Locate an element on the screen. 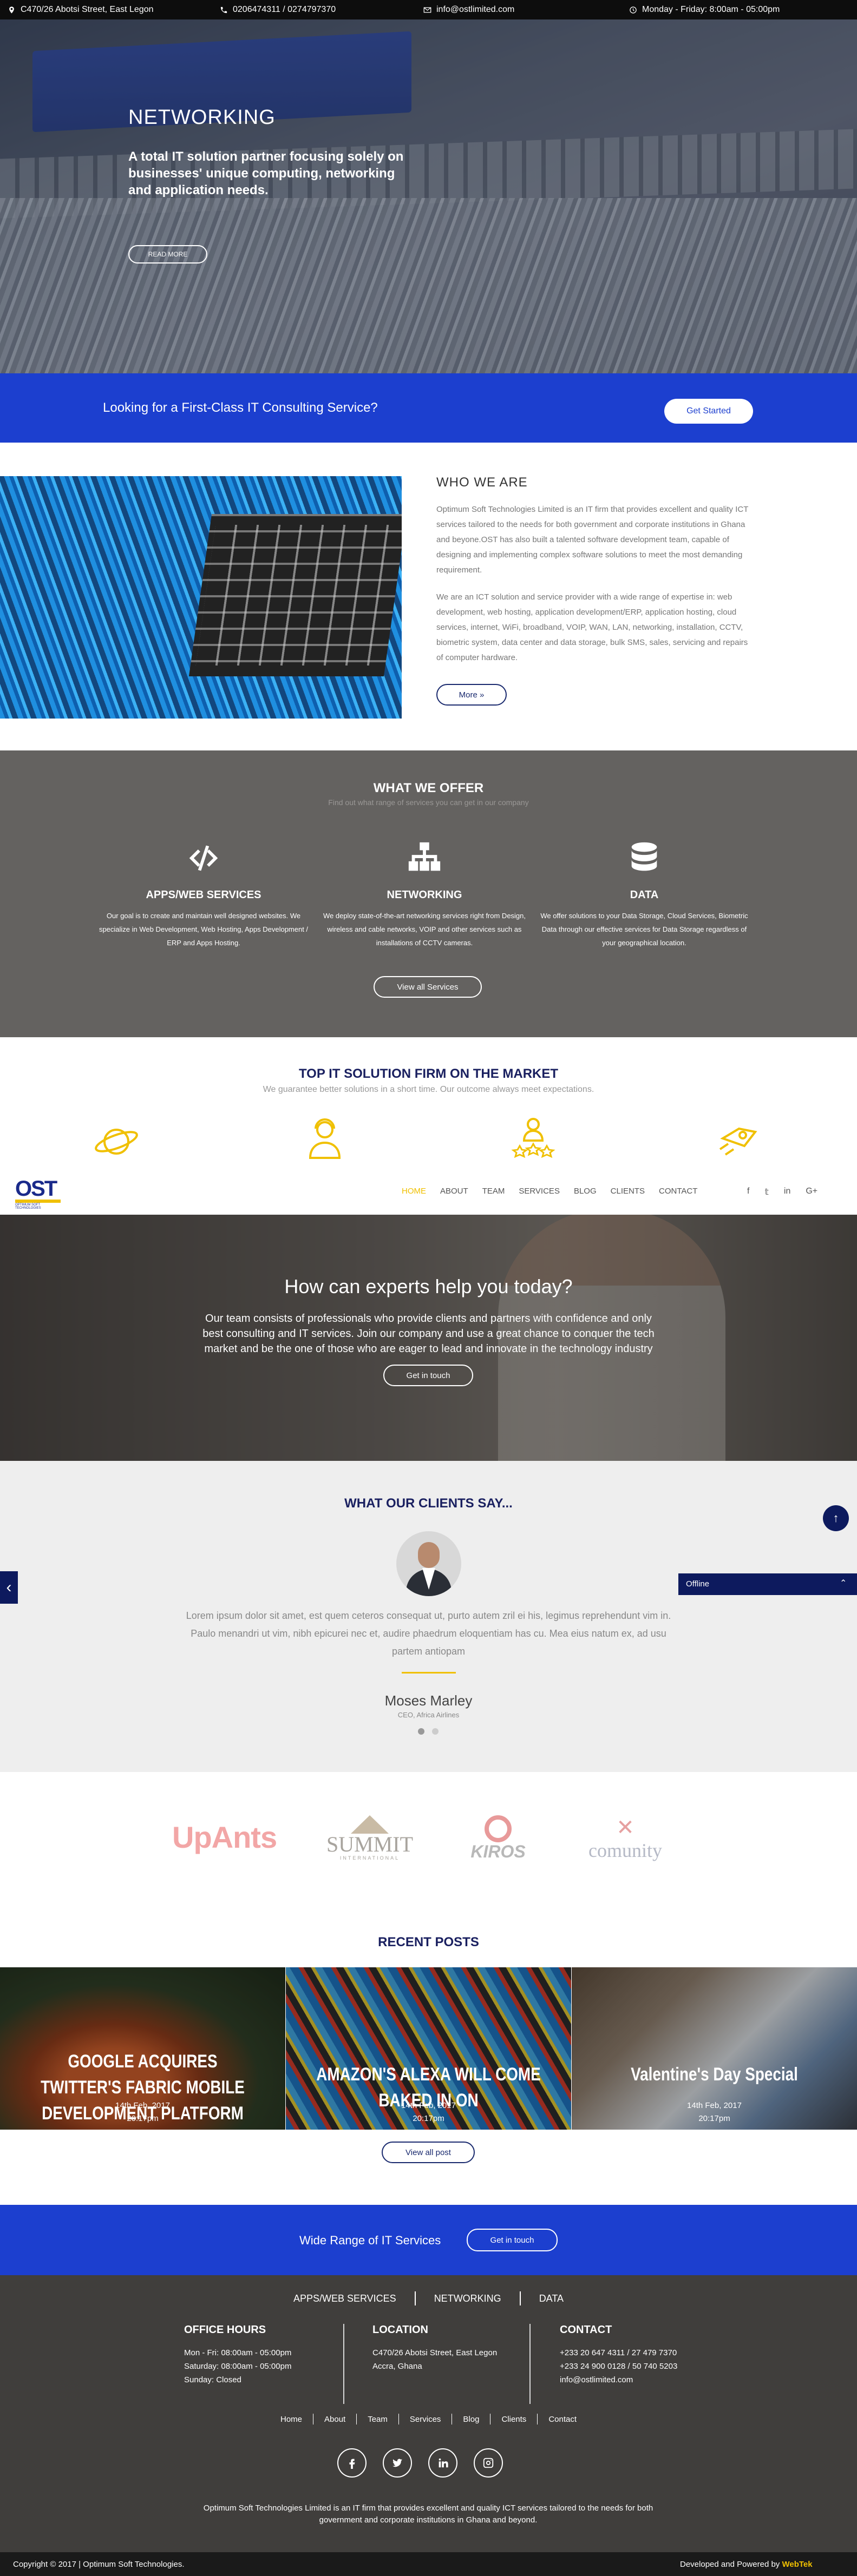 The height and width of the screenshot is (2576, 857). network-cables-image is located at coordinates (201, 597).